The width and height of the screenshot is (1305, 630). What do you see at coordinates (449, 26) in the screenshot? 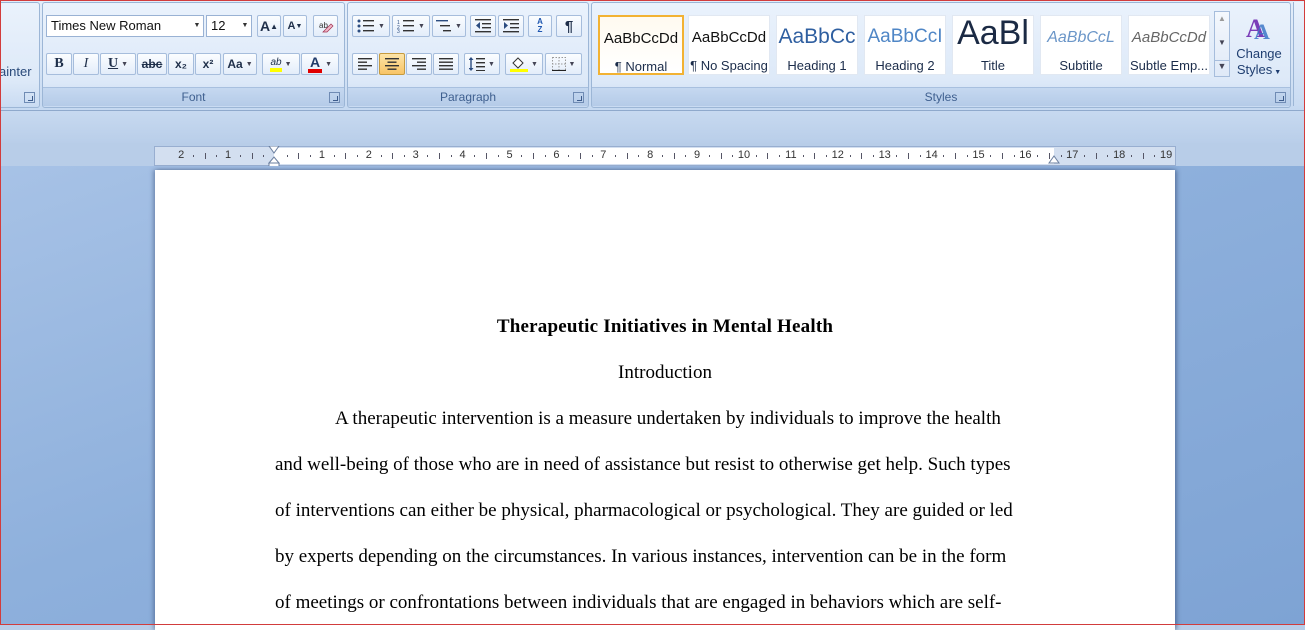
I see `multilevel-list-button: ▼` at bounding box center [449, 26].